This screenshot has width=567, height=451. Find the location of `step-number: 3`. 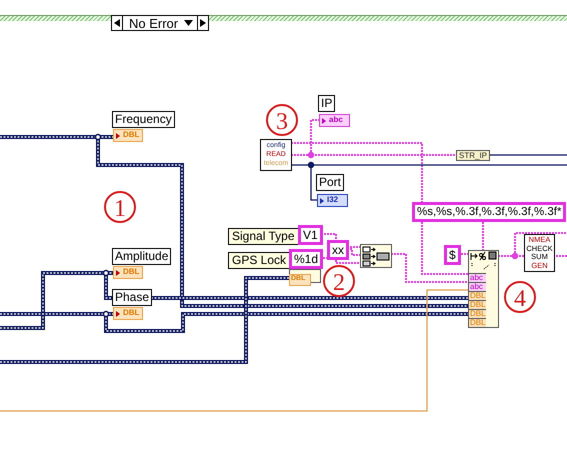

step-number: 3 is located at coordinates (282, 120).